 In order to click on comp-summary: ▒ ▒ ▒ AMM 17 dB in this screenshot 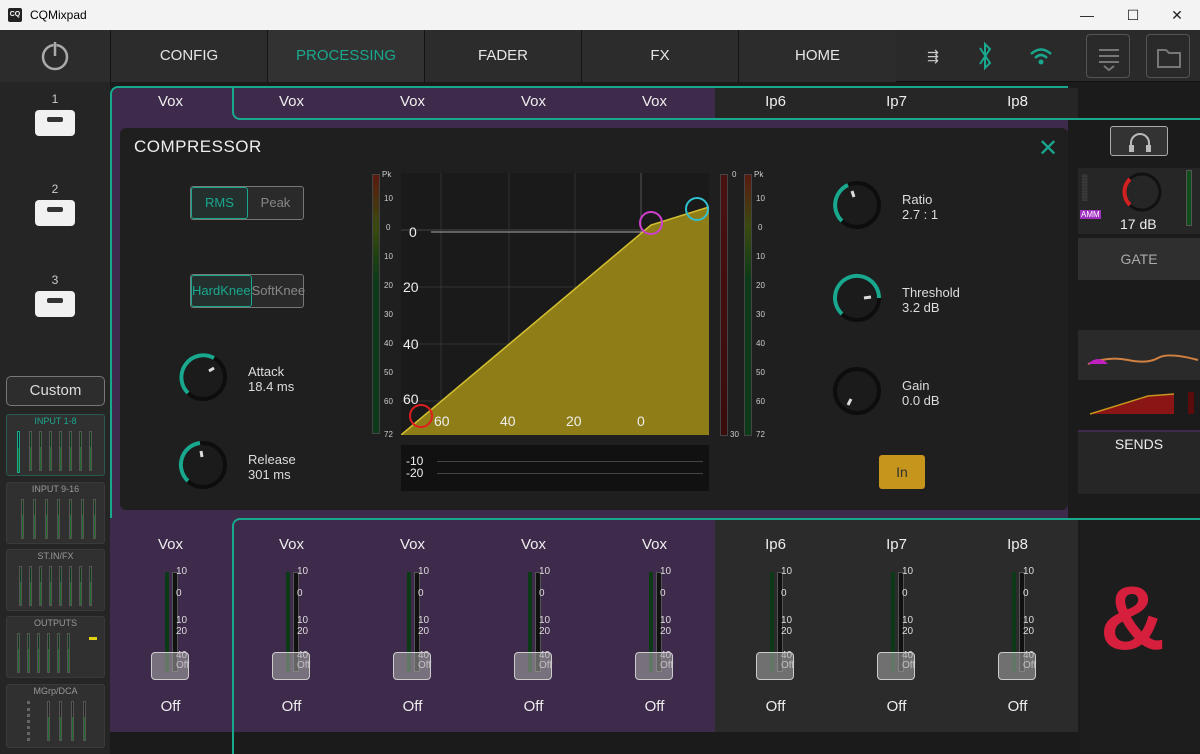, I will do `click(1139, 201)`.